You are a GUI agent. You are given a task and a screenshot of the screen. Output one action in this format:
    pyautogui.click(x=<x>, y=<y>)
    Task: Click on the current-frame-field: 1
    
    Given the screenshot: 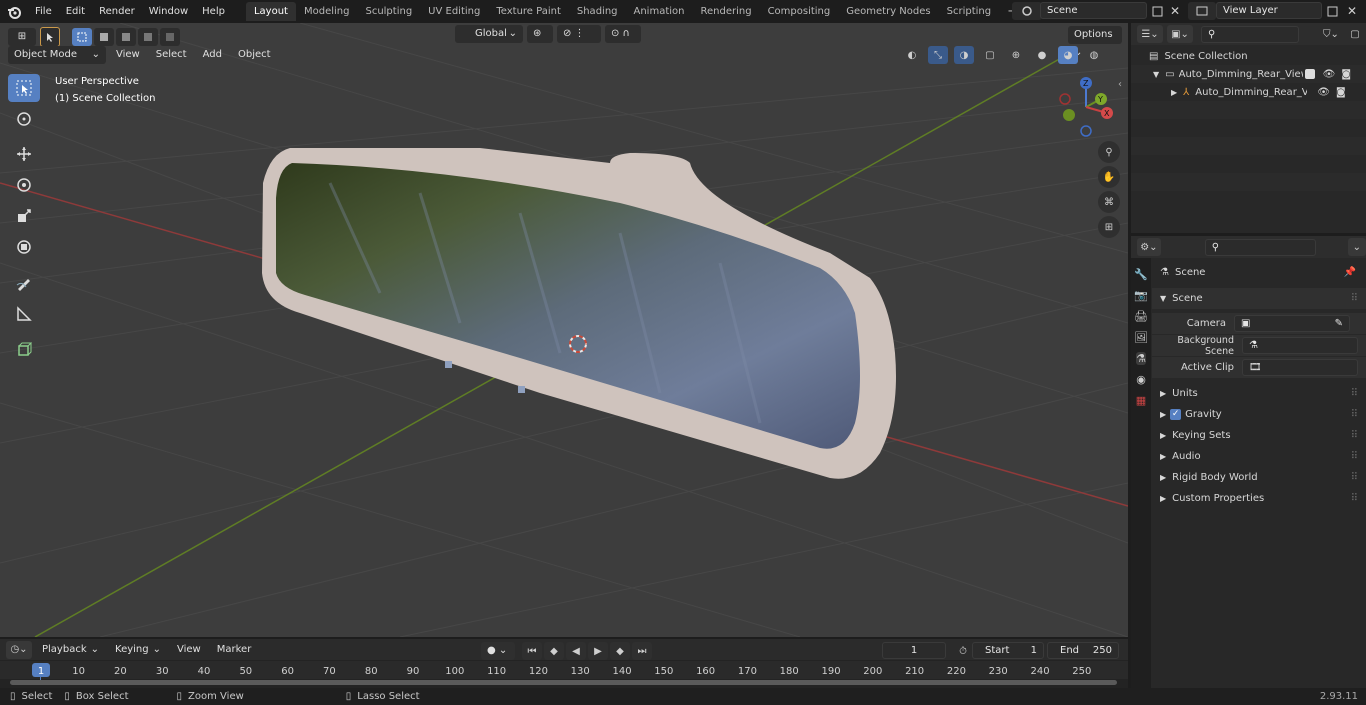 What is the action you would take?
    pyautogui.click(x=914, y=650)
    